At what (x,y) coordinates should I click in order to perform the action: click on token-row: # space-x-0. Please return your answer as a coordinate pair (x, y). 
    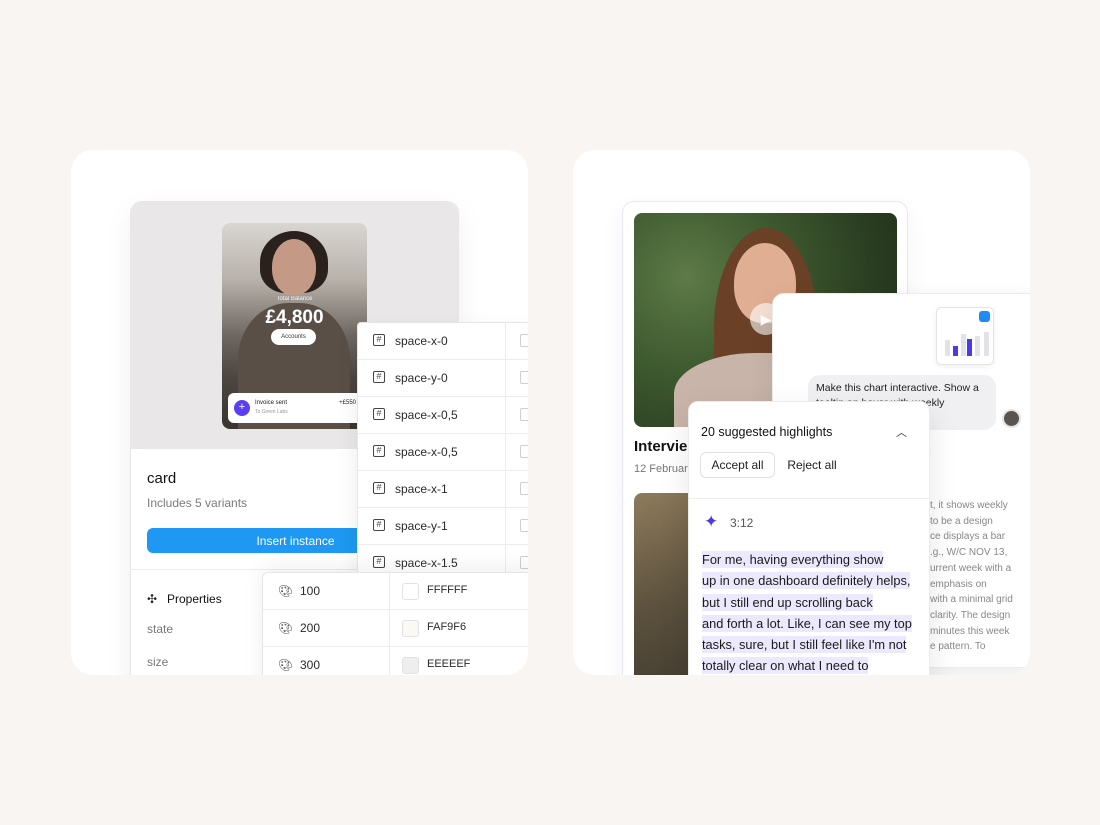
    Looking at the image, I should click on (443, 341).